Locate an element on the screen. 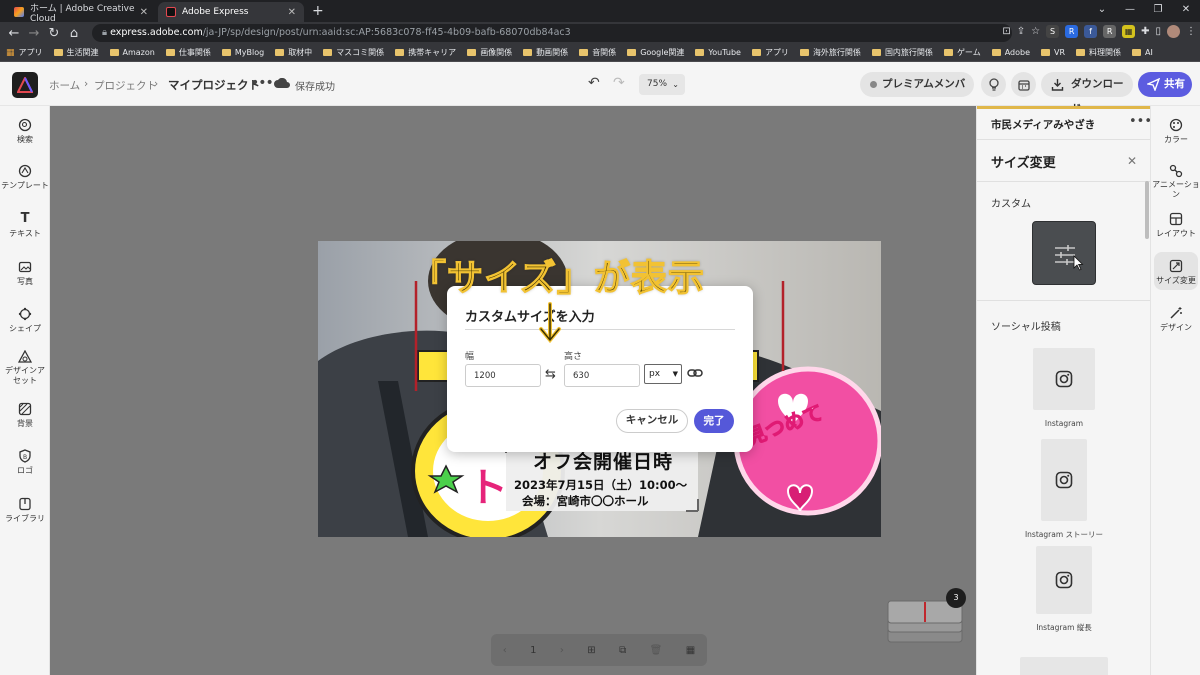  palette-icon is located at coordinates (1176, 125).